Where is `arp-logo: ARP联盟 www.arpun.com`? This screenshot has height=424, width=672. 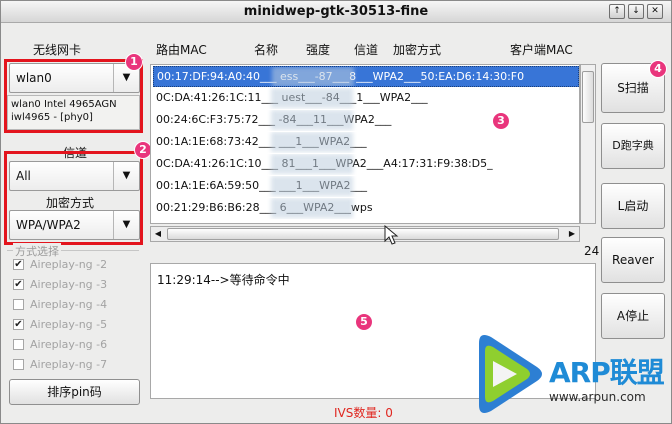 arp-logo: ARP联盟 www.arpun.com is located at coordinates (571, 375).